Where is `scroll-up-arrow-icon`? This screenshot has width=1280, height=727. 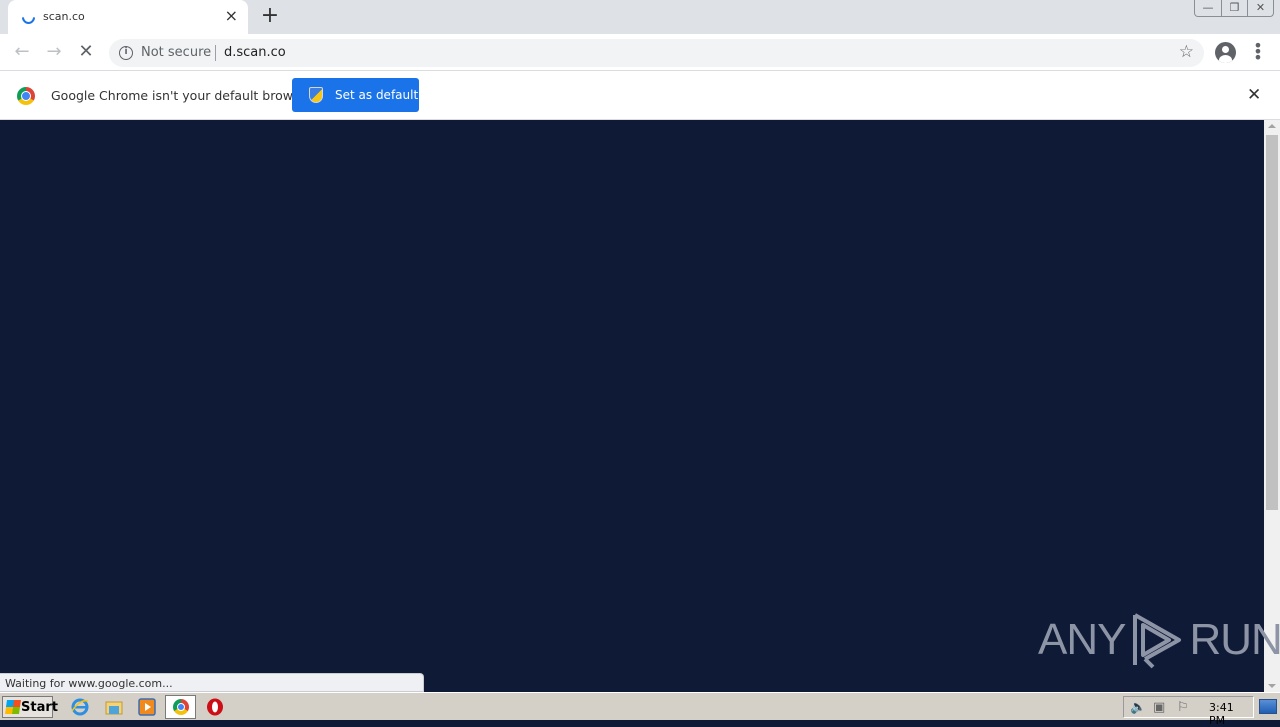
scroll-up-arrow-icon is located at coordinates (1272, 126).